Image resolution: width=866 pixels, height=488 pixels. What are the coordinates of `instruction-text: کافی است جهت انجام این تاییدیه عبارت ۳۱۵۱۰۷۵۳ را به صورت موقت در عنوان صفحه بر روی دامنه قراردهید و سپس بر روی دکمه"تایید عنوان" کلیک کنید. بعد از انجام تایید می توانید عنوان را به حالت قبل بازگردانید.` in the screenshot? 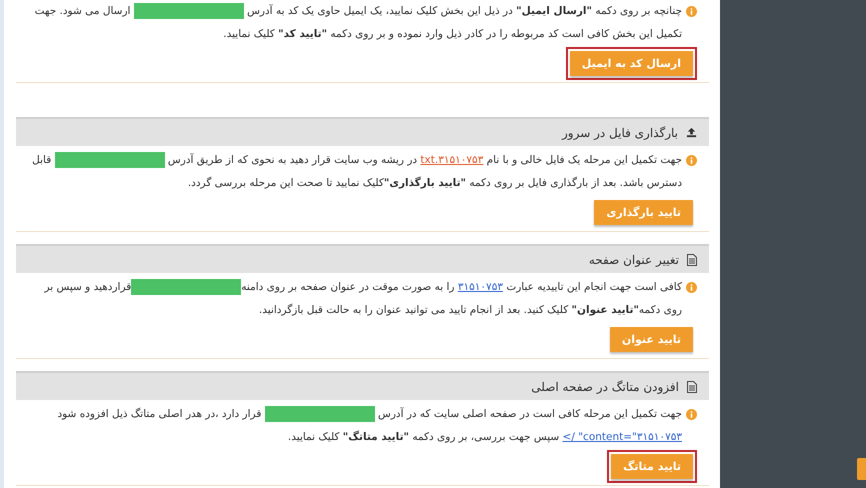 It's located at (362, 298).